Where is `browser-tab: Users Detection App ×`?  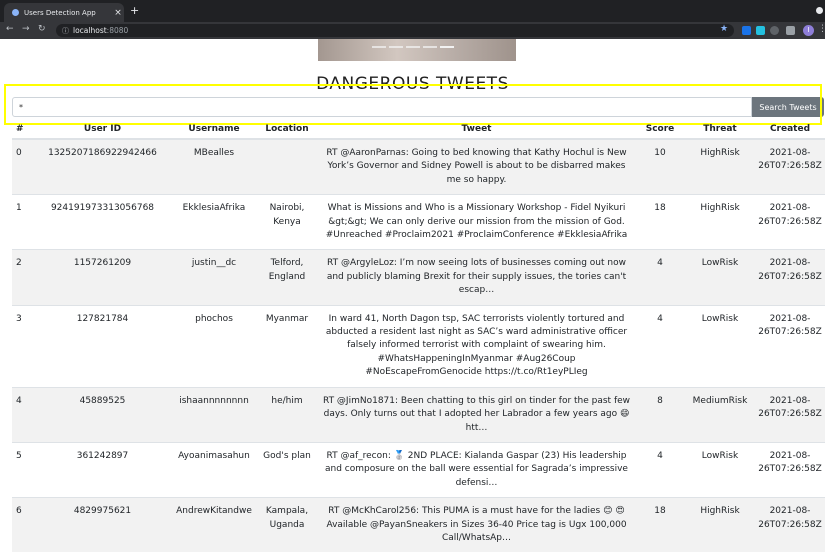 browser-tab: Users Detection App × is located at coordinates (64, 12).